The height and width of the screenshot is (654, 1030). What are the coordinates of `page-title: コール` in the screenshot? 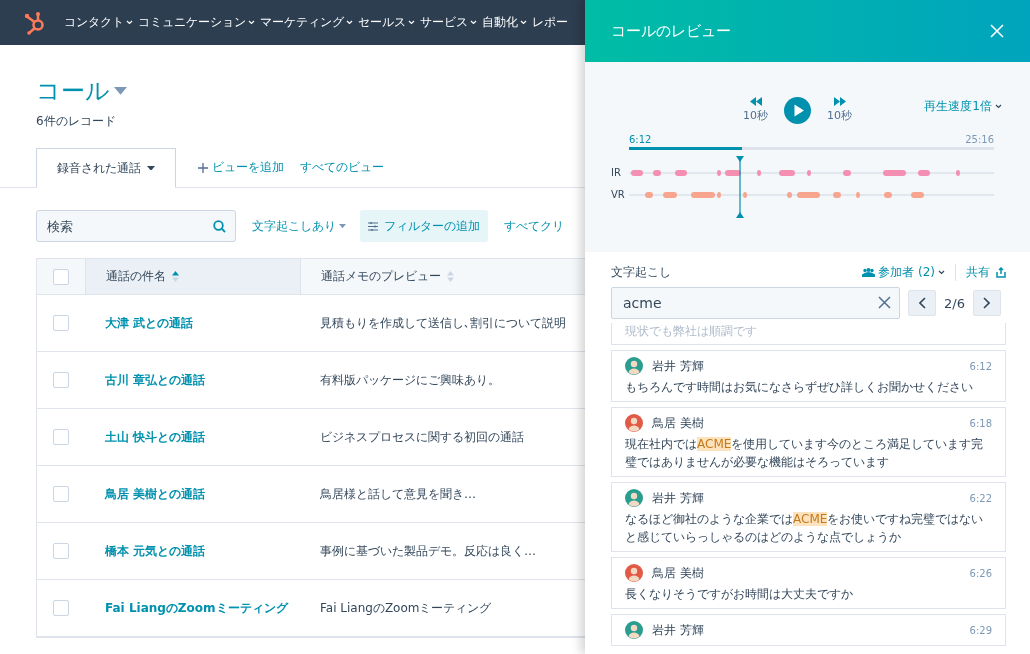 It's located at (81, 91).